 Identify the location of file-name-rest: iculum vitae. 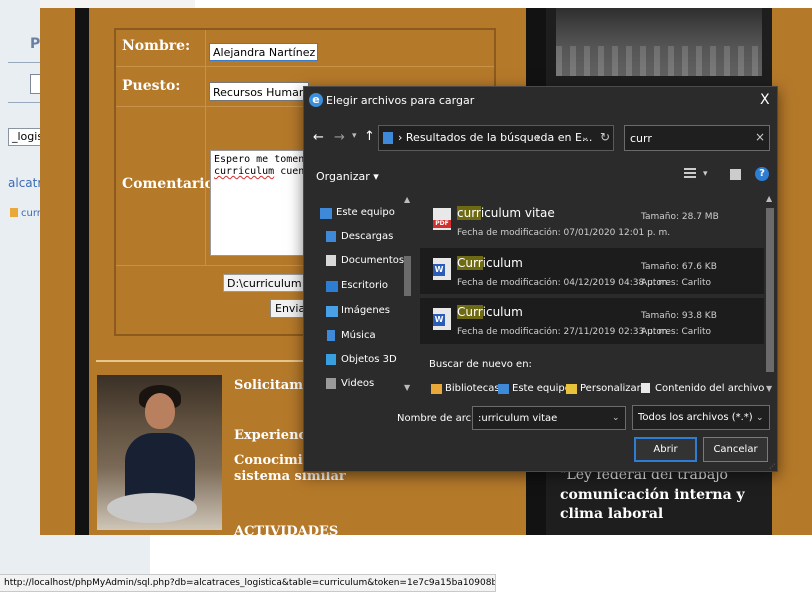
(517, 213).